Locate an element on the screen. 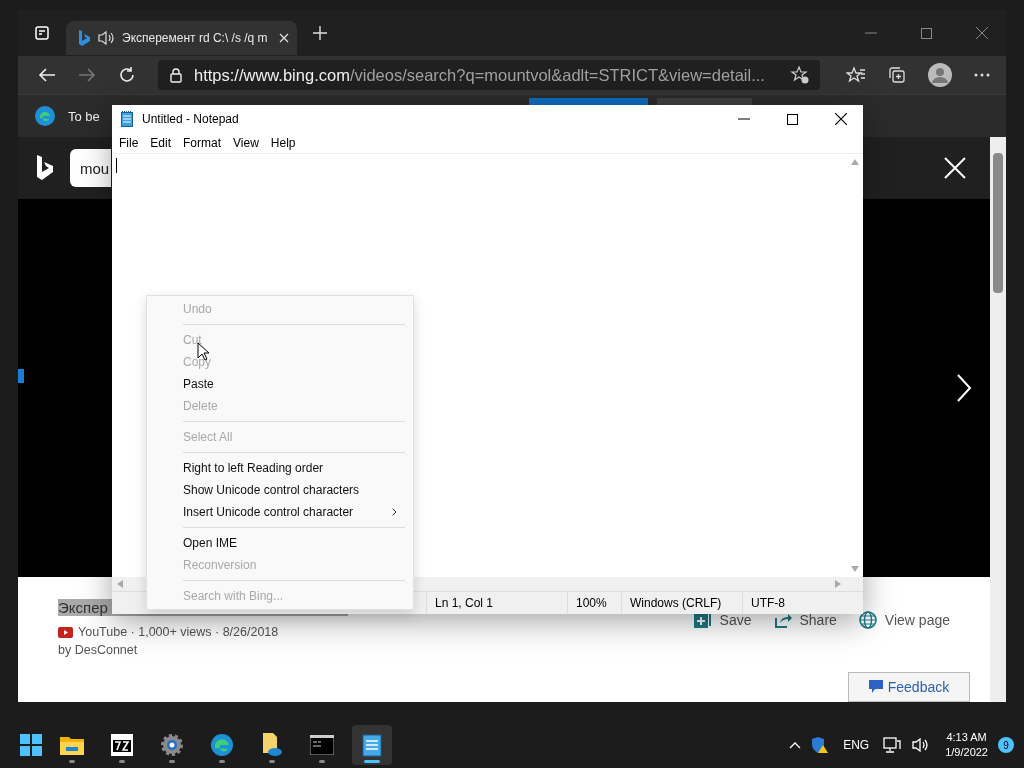 The width and height of the screenshot is (1024, 768). archive-icon is located at coordinates (122, 745).